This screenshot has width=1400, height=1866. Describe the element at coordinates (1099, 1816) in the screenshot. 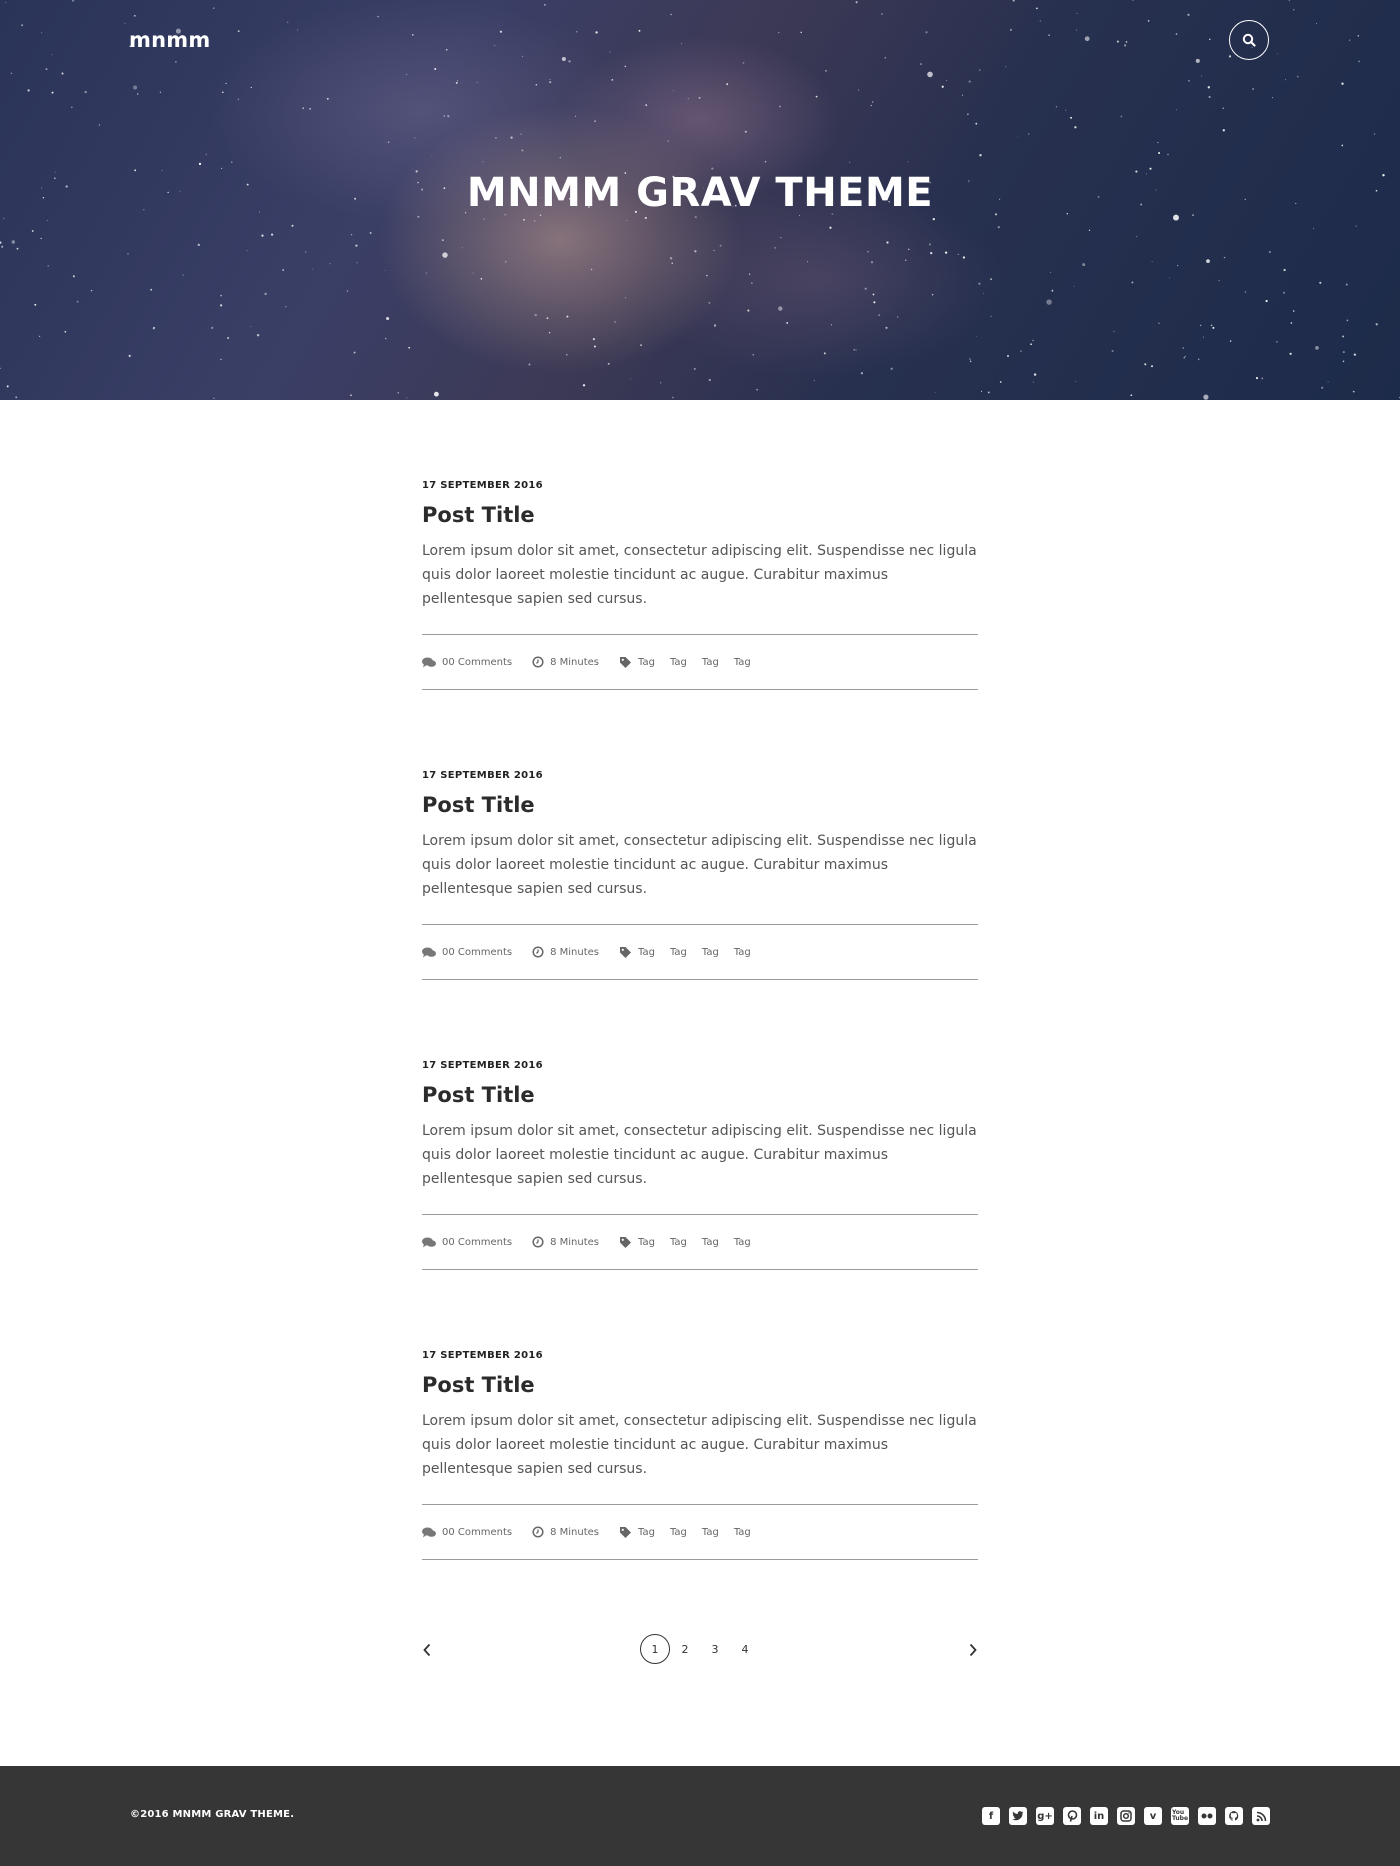

I see `linkedin-icon: in` at that location.